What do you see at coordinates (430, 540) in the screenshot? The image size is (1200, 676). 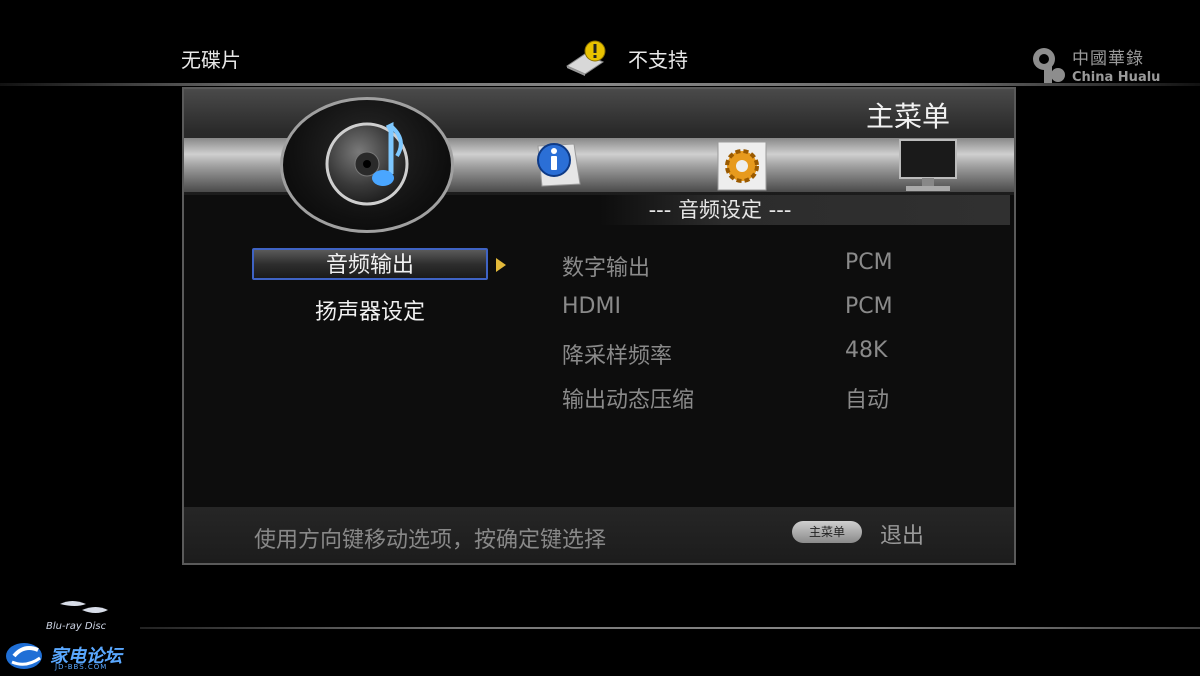 I see `navigation-hint: 使用方向键移动选项，按确定键选择` at bounding box center [430, 540].